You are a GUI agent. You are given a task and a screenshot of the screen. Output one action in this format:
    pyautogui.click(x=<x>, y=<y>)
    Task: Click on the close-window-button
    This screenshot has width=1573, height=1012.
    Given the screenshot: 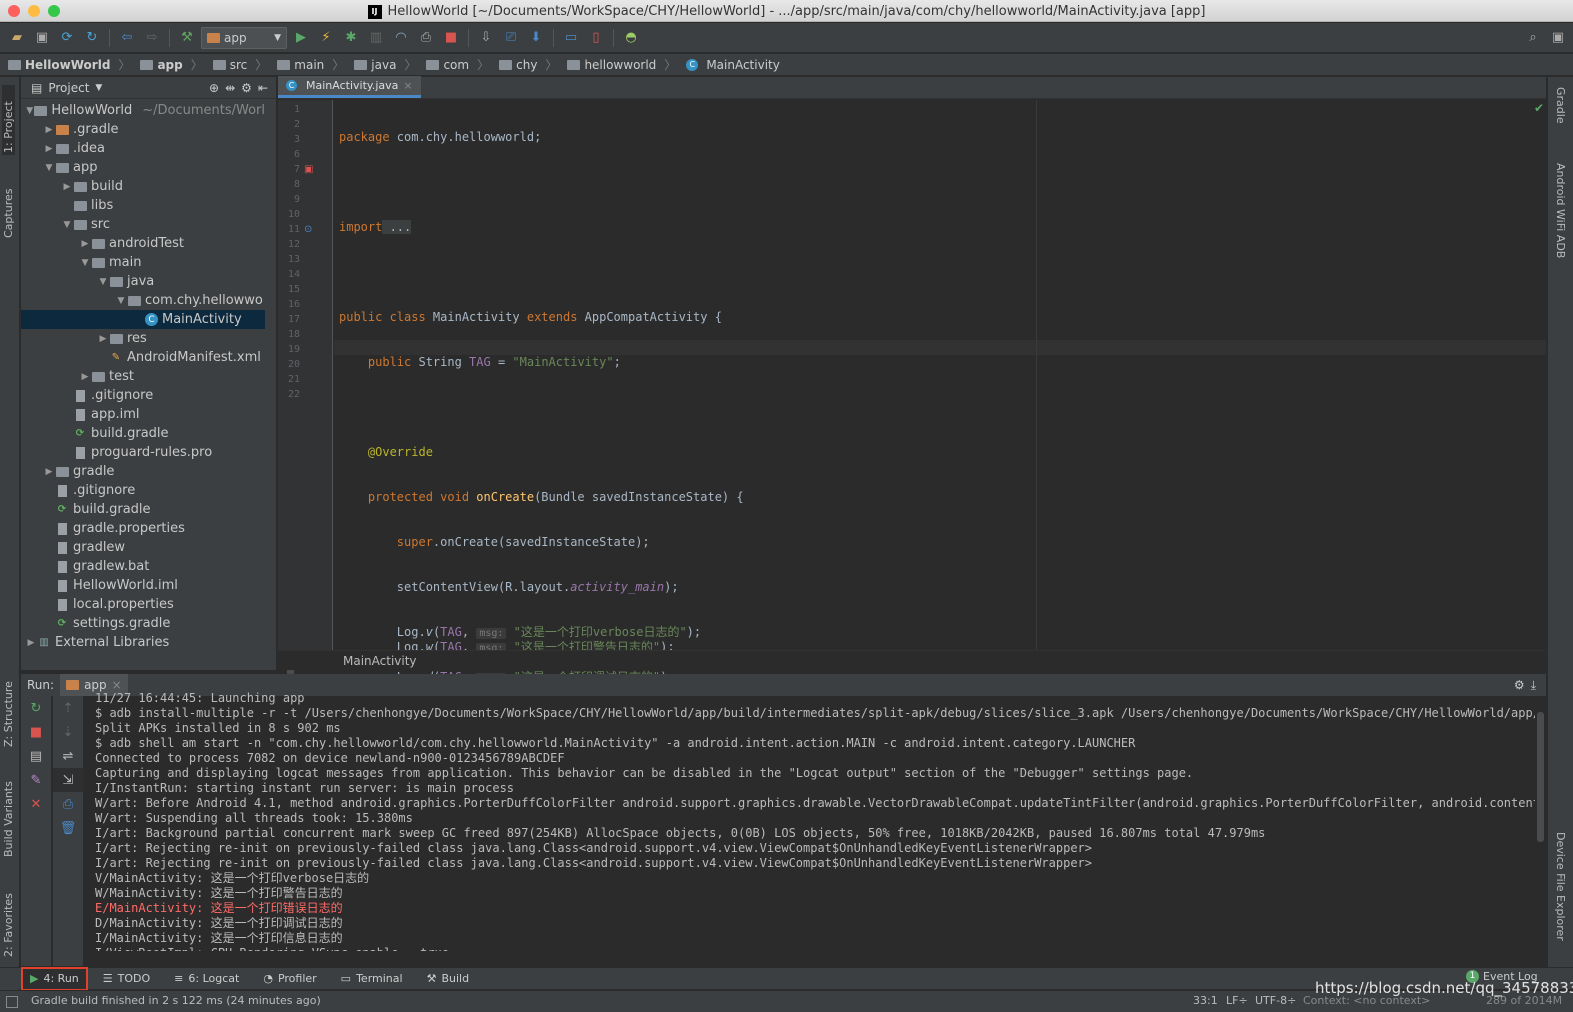 What is the action you would take?
    pyautogui.click(x=14, y=11)
    